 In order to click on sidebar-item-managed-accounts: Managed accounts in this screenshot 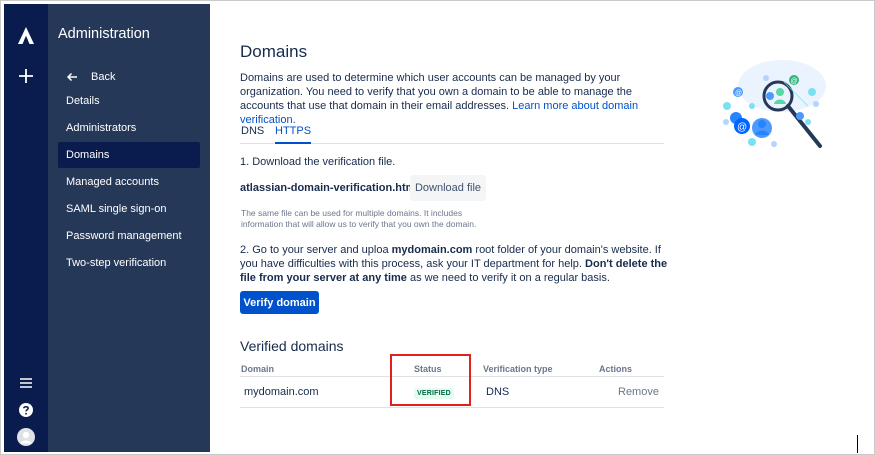, I will do `click(129, 182)`.